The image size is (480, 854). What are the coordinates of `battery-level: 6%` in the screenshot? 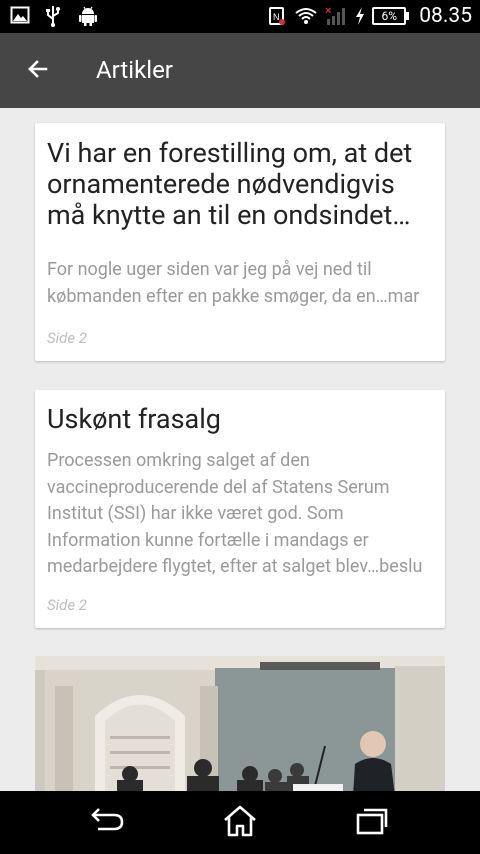 It's located at (389, 16).